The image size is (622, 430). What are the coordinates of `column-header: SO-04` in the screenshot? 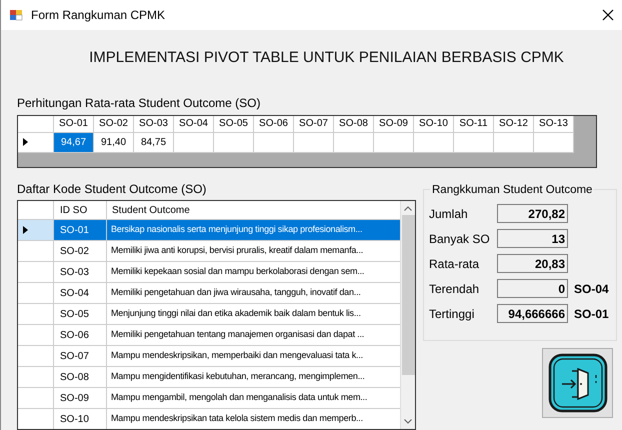 It's located at (194, 124).